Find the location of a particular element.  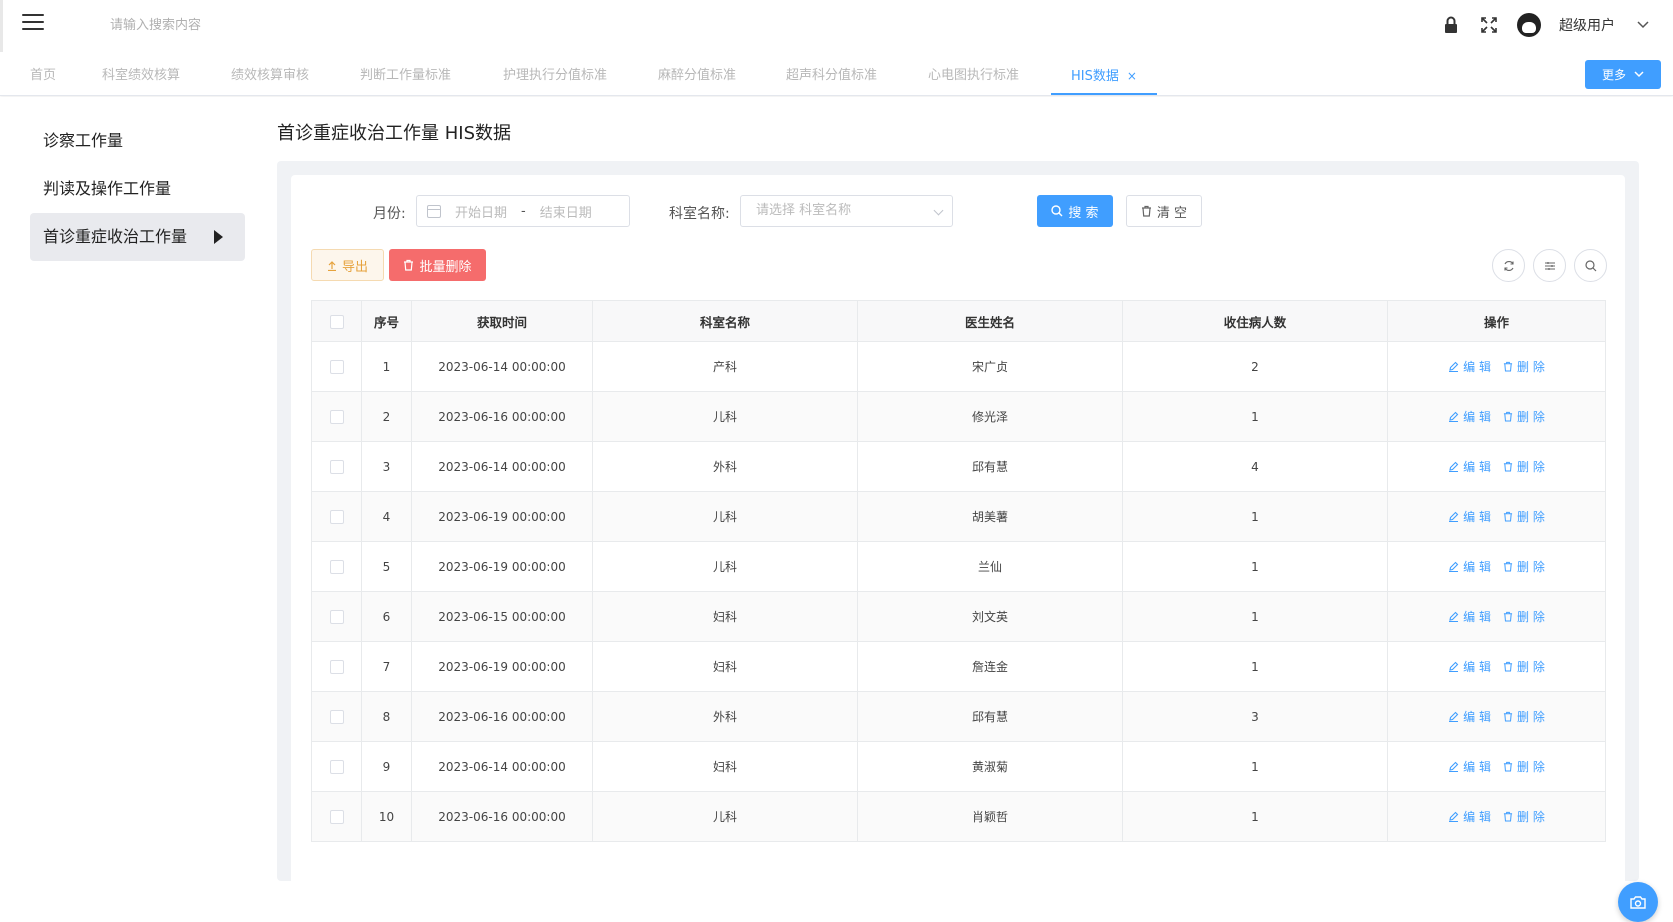

clear-button: 清 空 is located at coordinates (1164, 211).